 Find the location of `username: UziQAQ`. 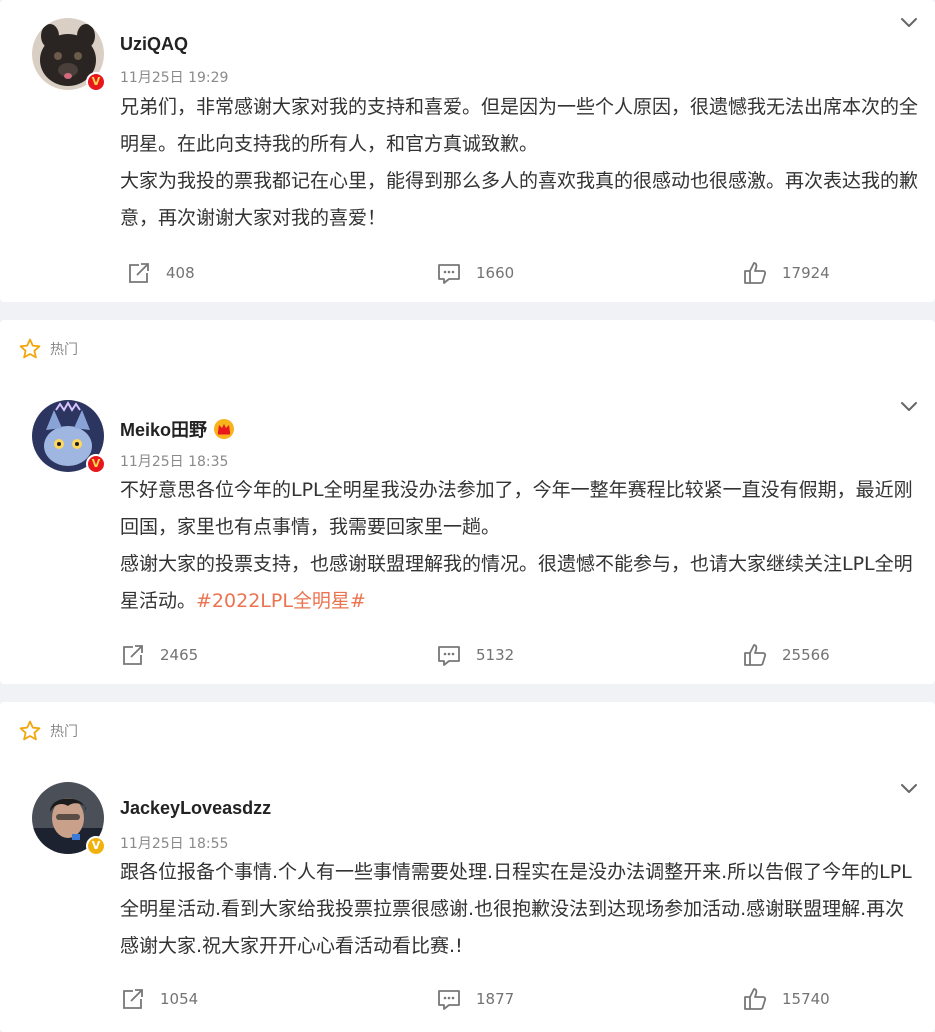

username: UziQAQ is located at coordinates (154, 44).